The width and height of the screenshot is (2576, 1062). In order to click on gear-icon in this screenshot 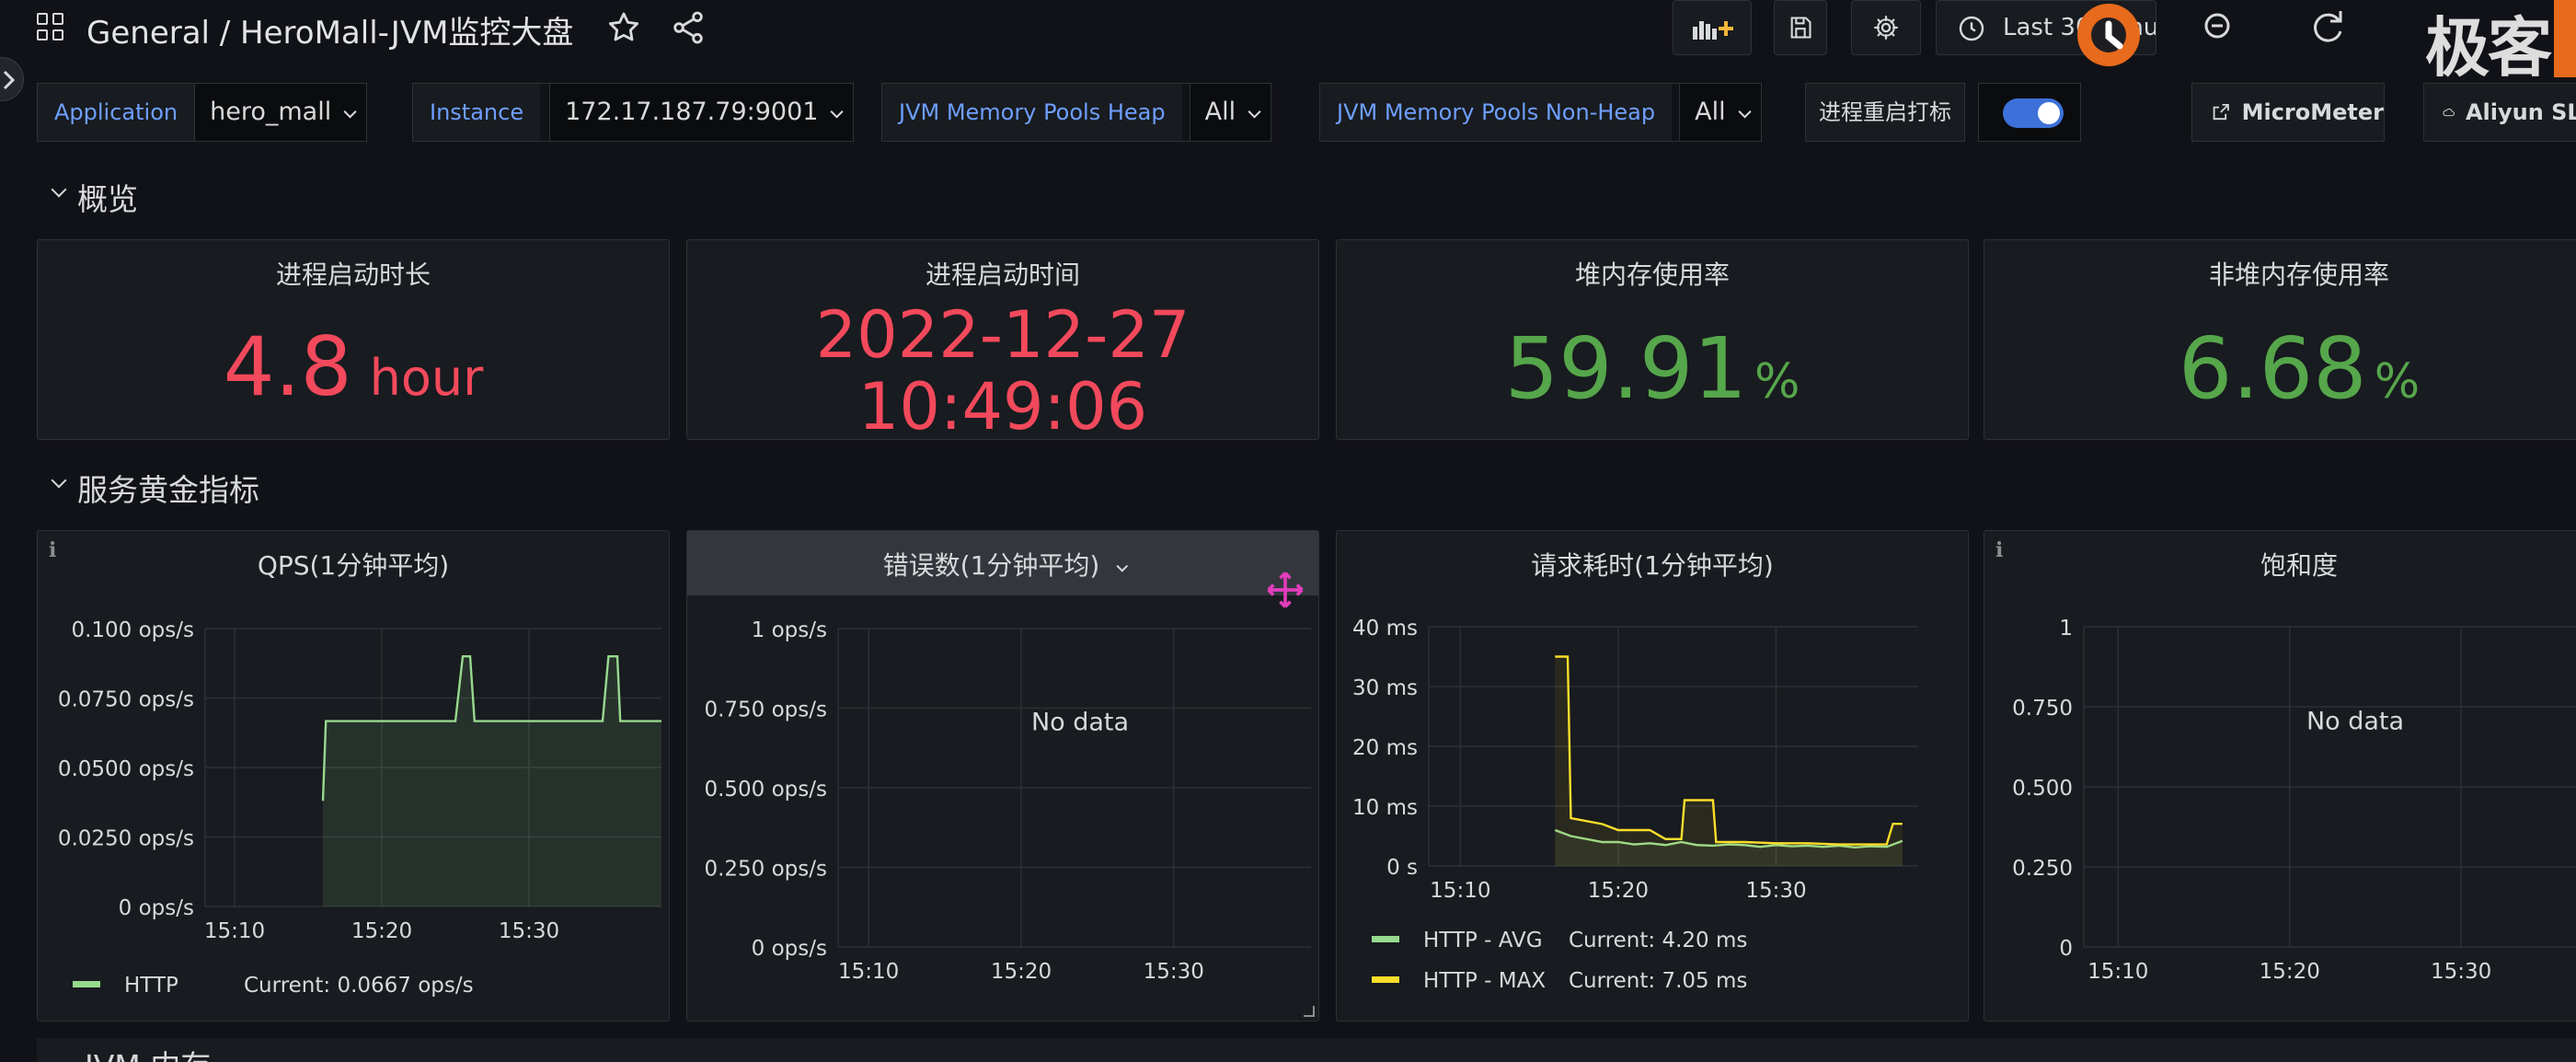, I will do `click(1886, 28)`.